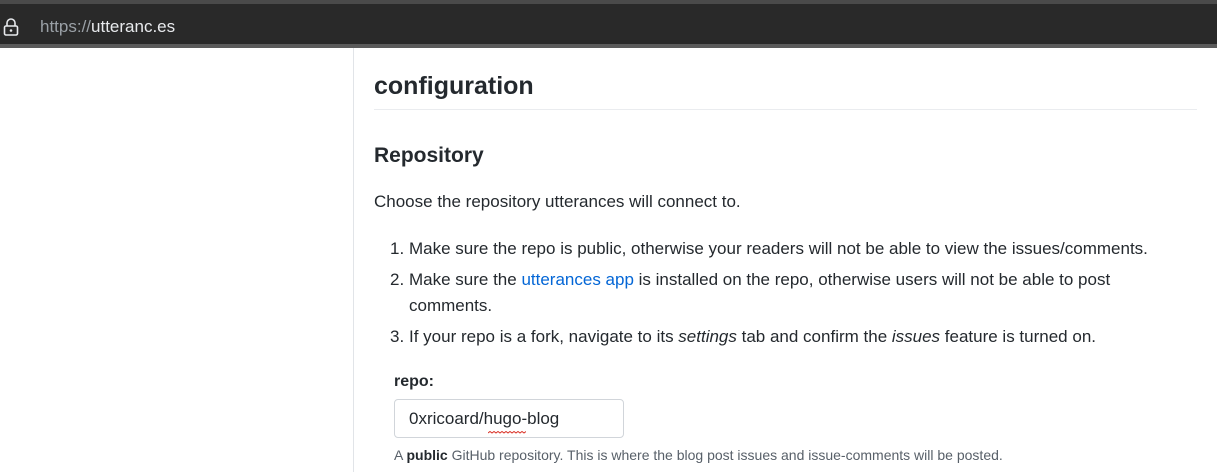 This screenshot has width=1217, height=472. Describe the element at coordinates (785, 109) in the screenshot. I see `title-divider` at that location.